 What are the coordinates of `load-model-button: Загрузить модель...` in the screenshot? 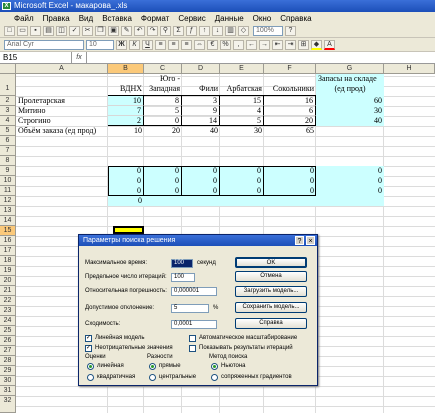 It's located at (271, 291).